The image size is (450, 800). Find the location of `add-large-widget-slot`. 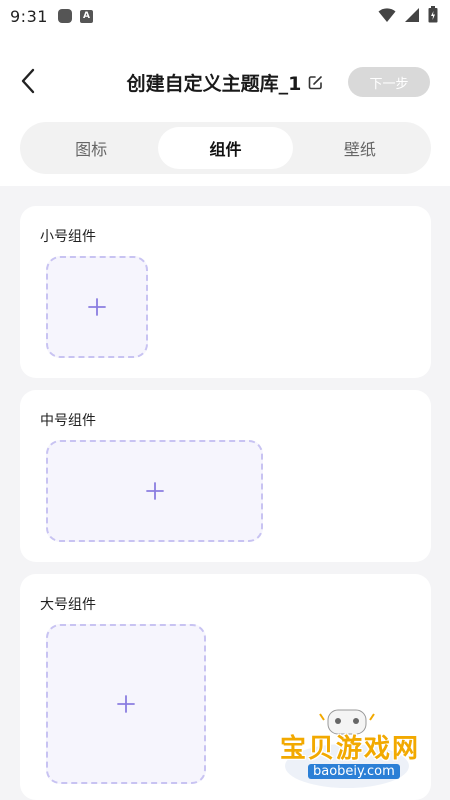

add-large-widget-slot is located at coordinates (126, 704).